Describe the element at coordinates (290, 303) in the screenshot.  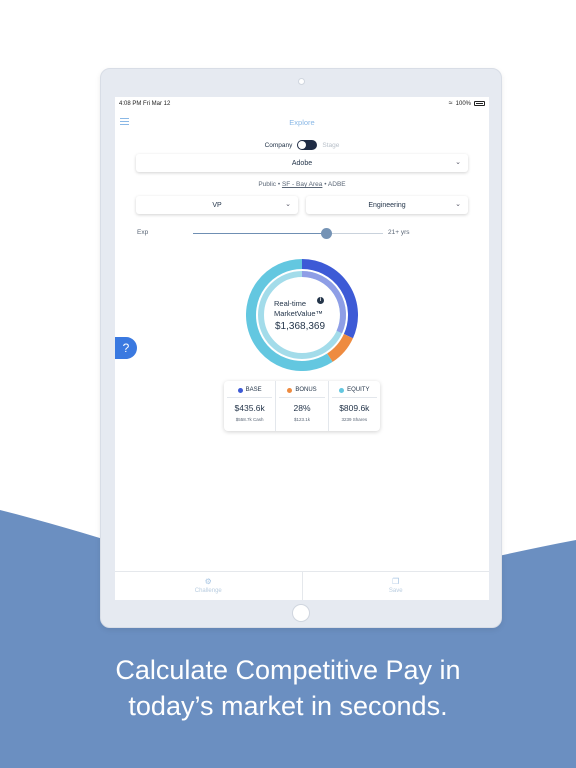
I see `market-value-title-line1: Real-time` at that location.